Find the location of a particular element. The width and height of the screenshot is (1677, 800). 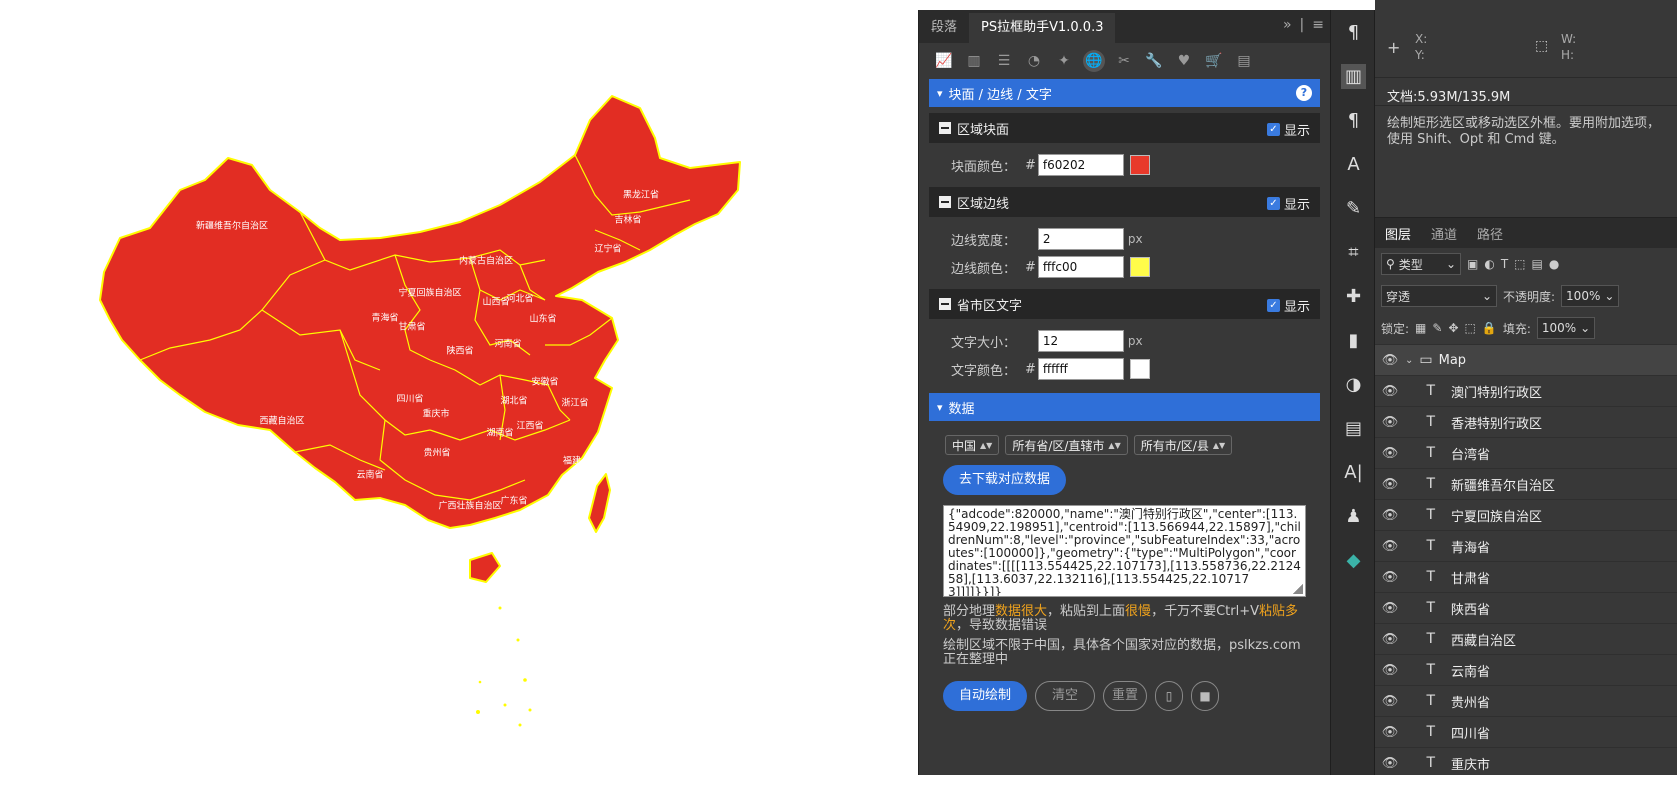

auto-draw-button: 自动绘制 is located at coordinates (985, 696).